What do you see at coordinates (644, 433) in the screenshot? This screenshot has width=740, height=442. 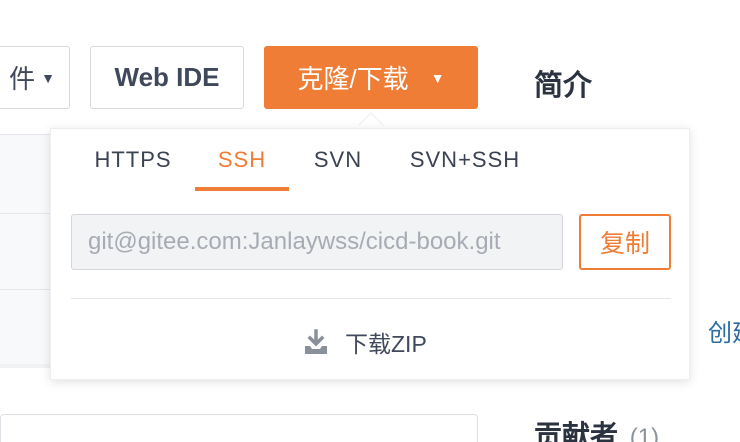 I see `contributors-count: (1)` at bounding box center [644, 433].